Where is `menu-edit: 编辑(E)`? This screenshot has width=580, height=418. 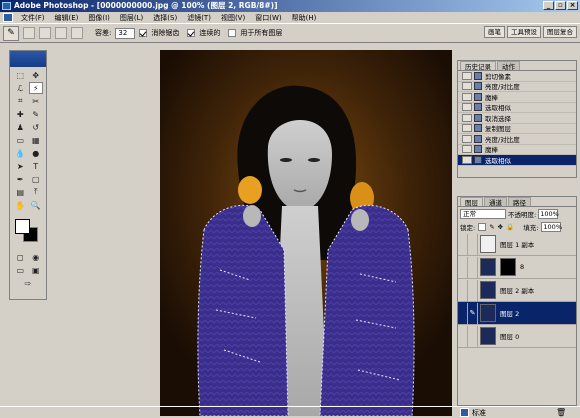
menu-edit: 编辑(E) is located at coordinates (67, 18).